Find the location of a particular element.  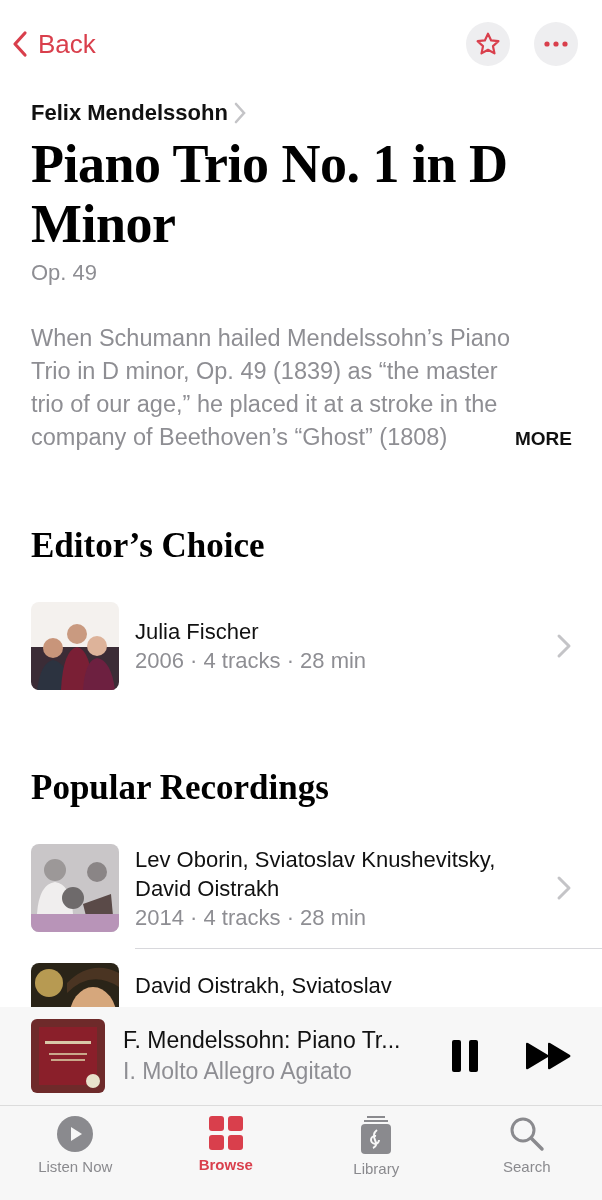

chevron-left-icon is located at coordinates (20, 44).